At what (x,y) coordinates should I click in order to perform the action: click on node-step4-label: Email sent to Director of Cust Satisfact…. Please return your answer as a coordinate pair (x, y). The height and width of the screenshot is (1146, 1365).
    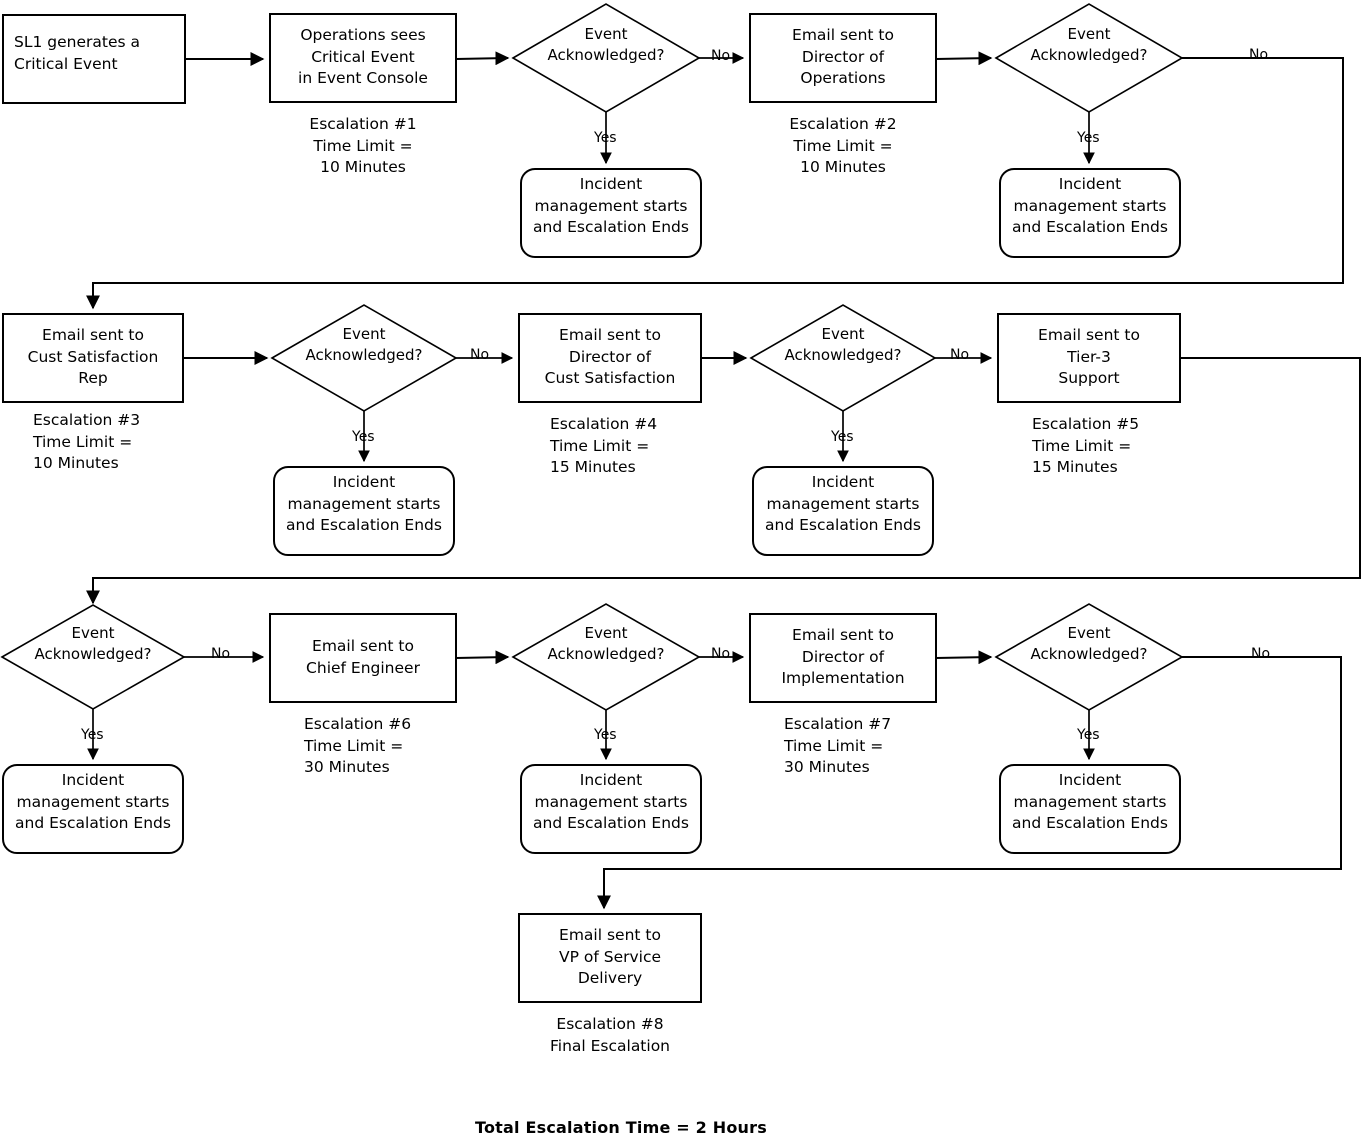
    Looking at the image, I should click on (610, 356).